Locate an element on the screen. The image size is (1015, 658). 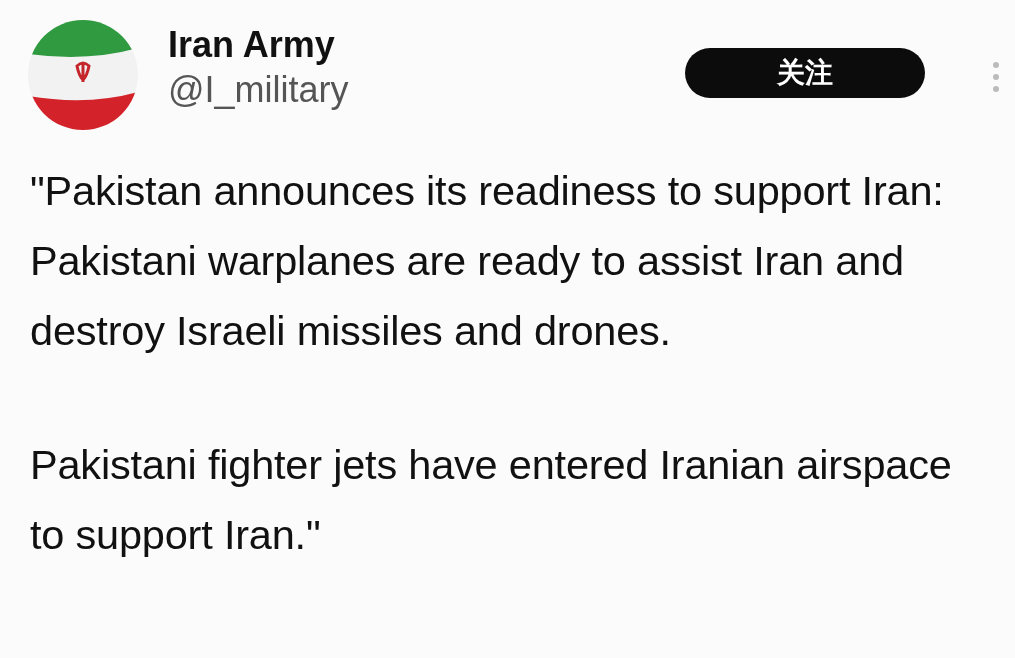
more-options-icon is located at coordinates (996, 77).